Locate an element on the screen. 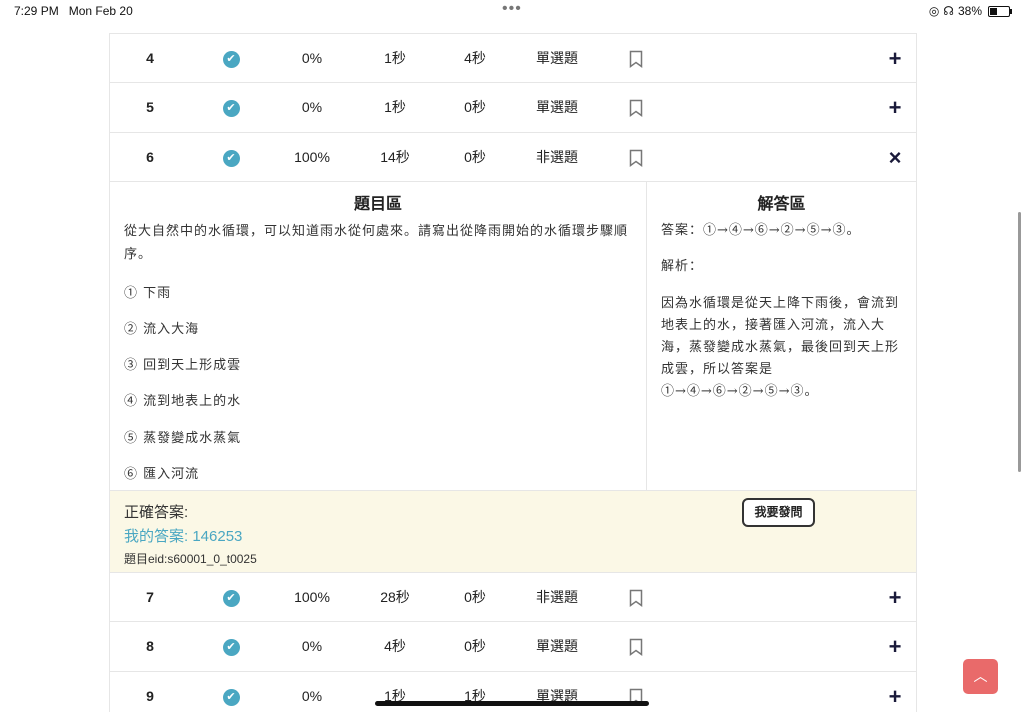  question-text: 從大自然中的水循環，可以知道雨水從何處來。請寫出從降雨開始的水循環步驟順序。 is located at coordinates (376, 243).